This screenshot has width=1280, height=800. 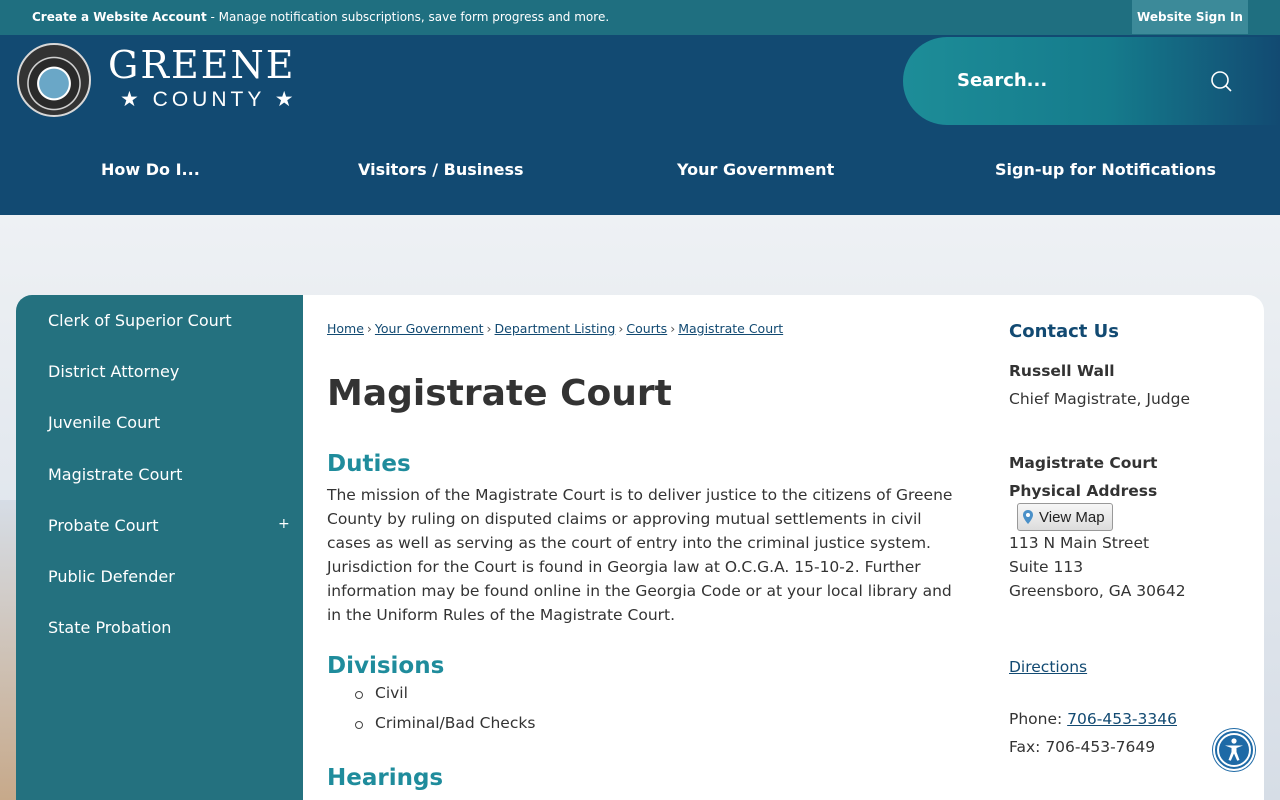 I want to click on list-item: Criminal/Bad Checks, so click(x=445, y=729).